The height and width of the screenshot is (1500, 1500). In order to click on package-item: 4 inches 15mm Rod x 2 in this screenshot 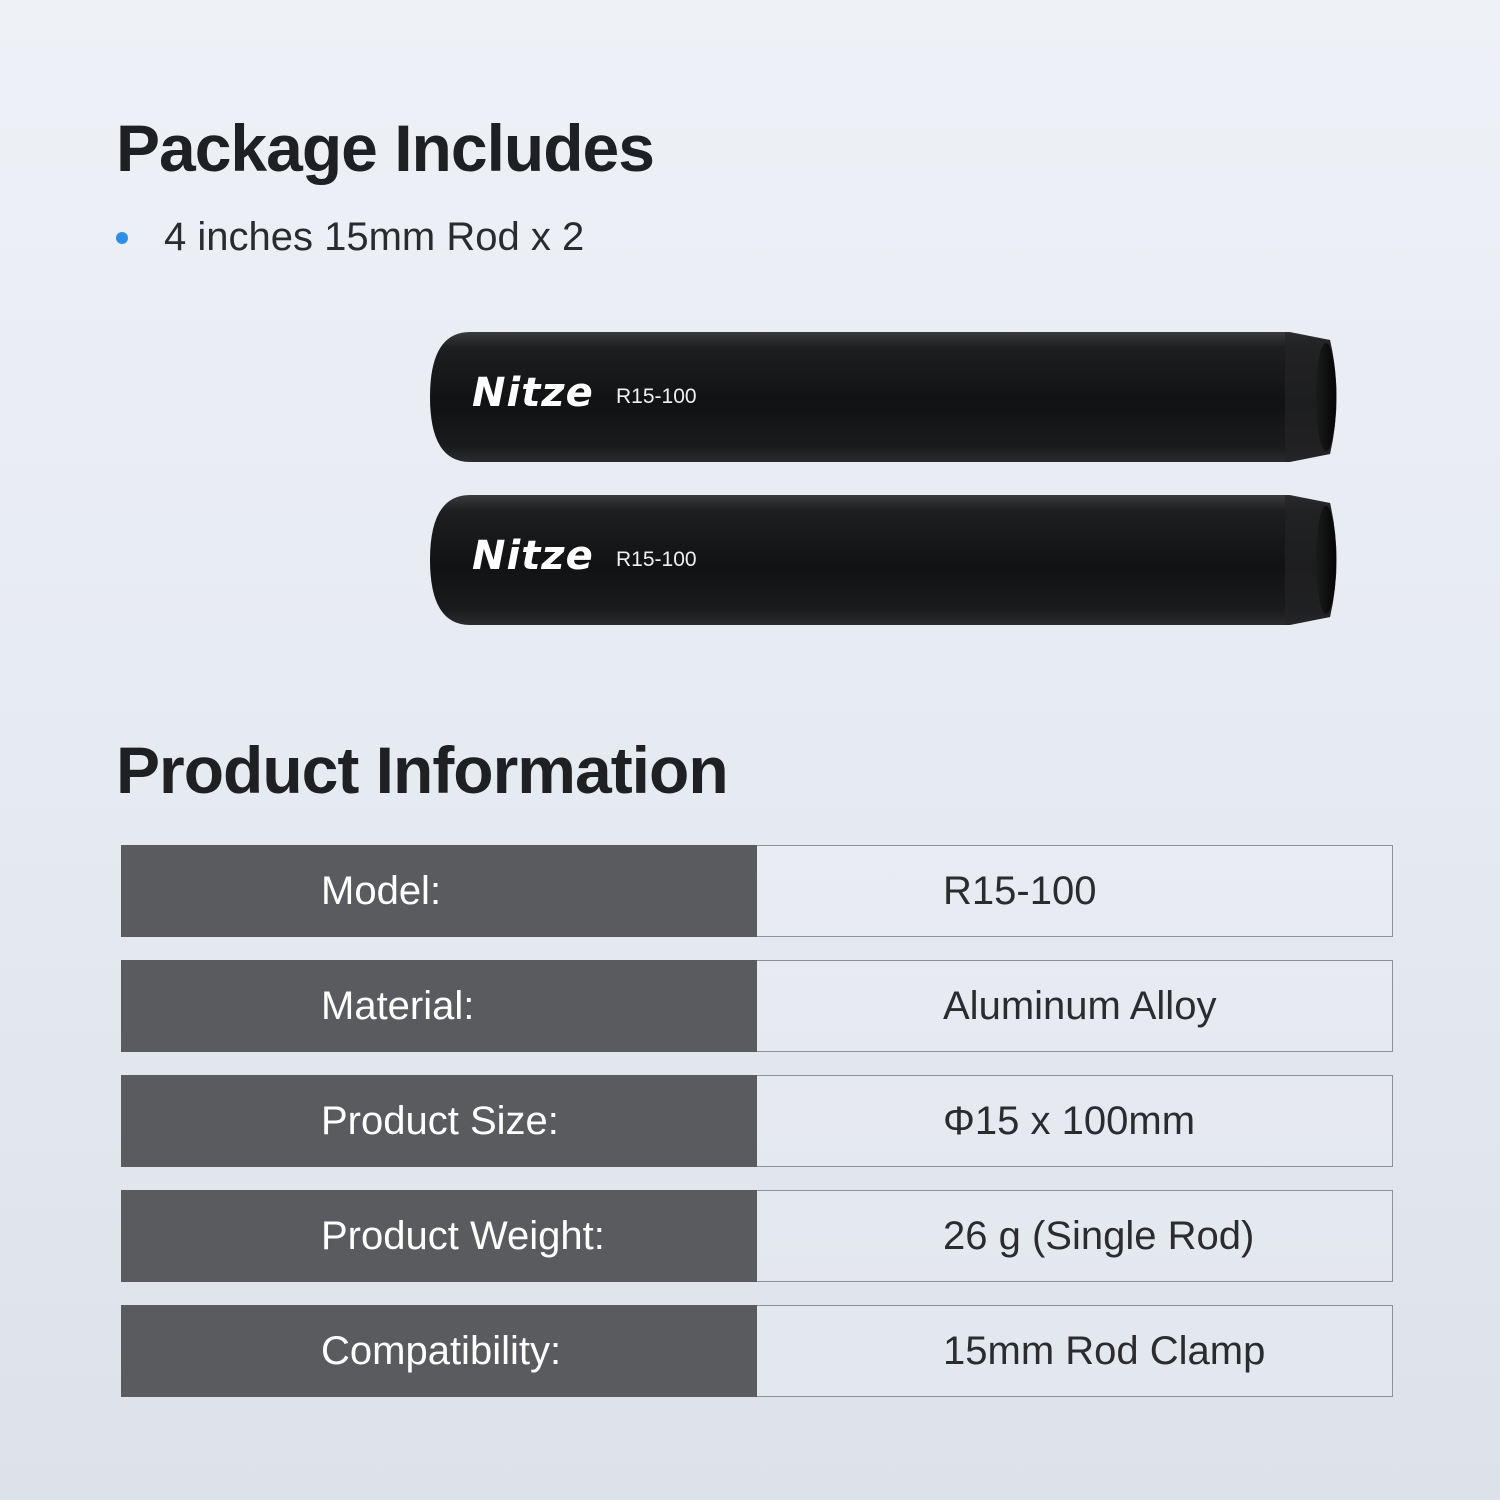, I will do `click(350, 237)`.